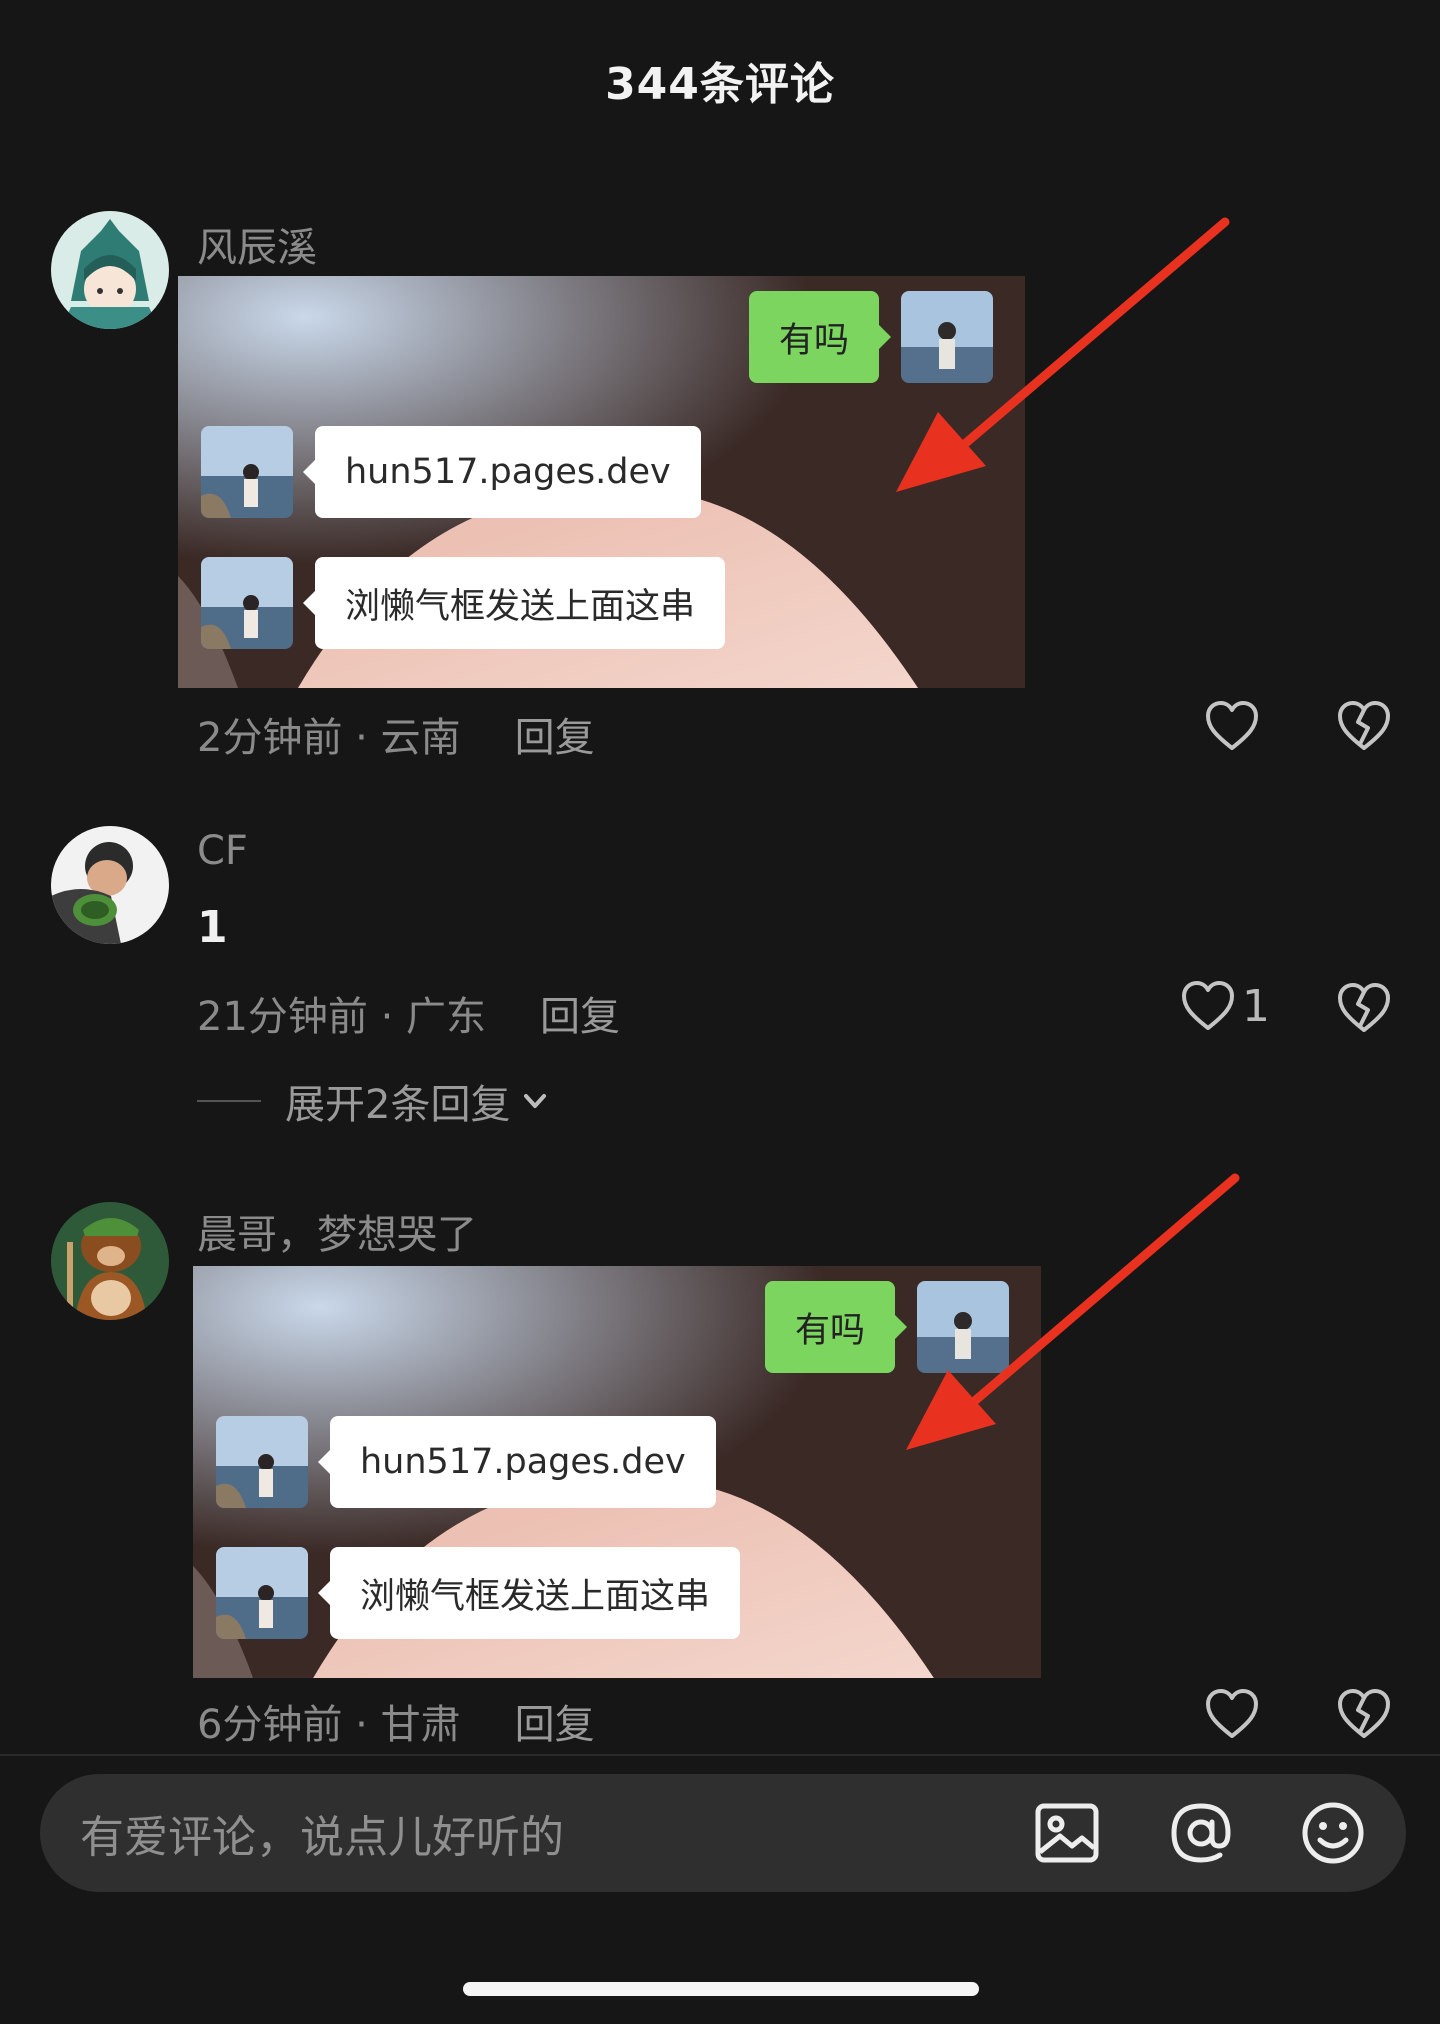 Image resolution: width=1440 pixels, height=2024 pixels. I want to click on username: CF, so click(222, 851).